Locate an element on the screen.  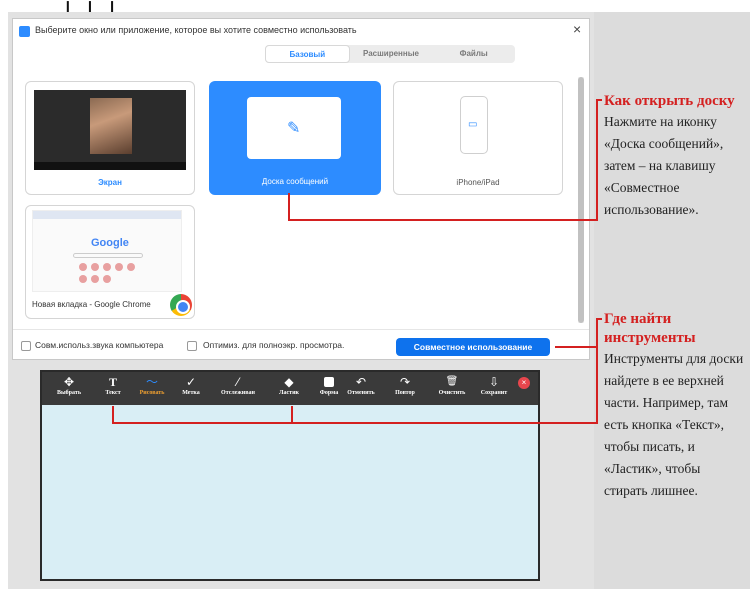
google-logo: Google is located at coordinates (110, 243).